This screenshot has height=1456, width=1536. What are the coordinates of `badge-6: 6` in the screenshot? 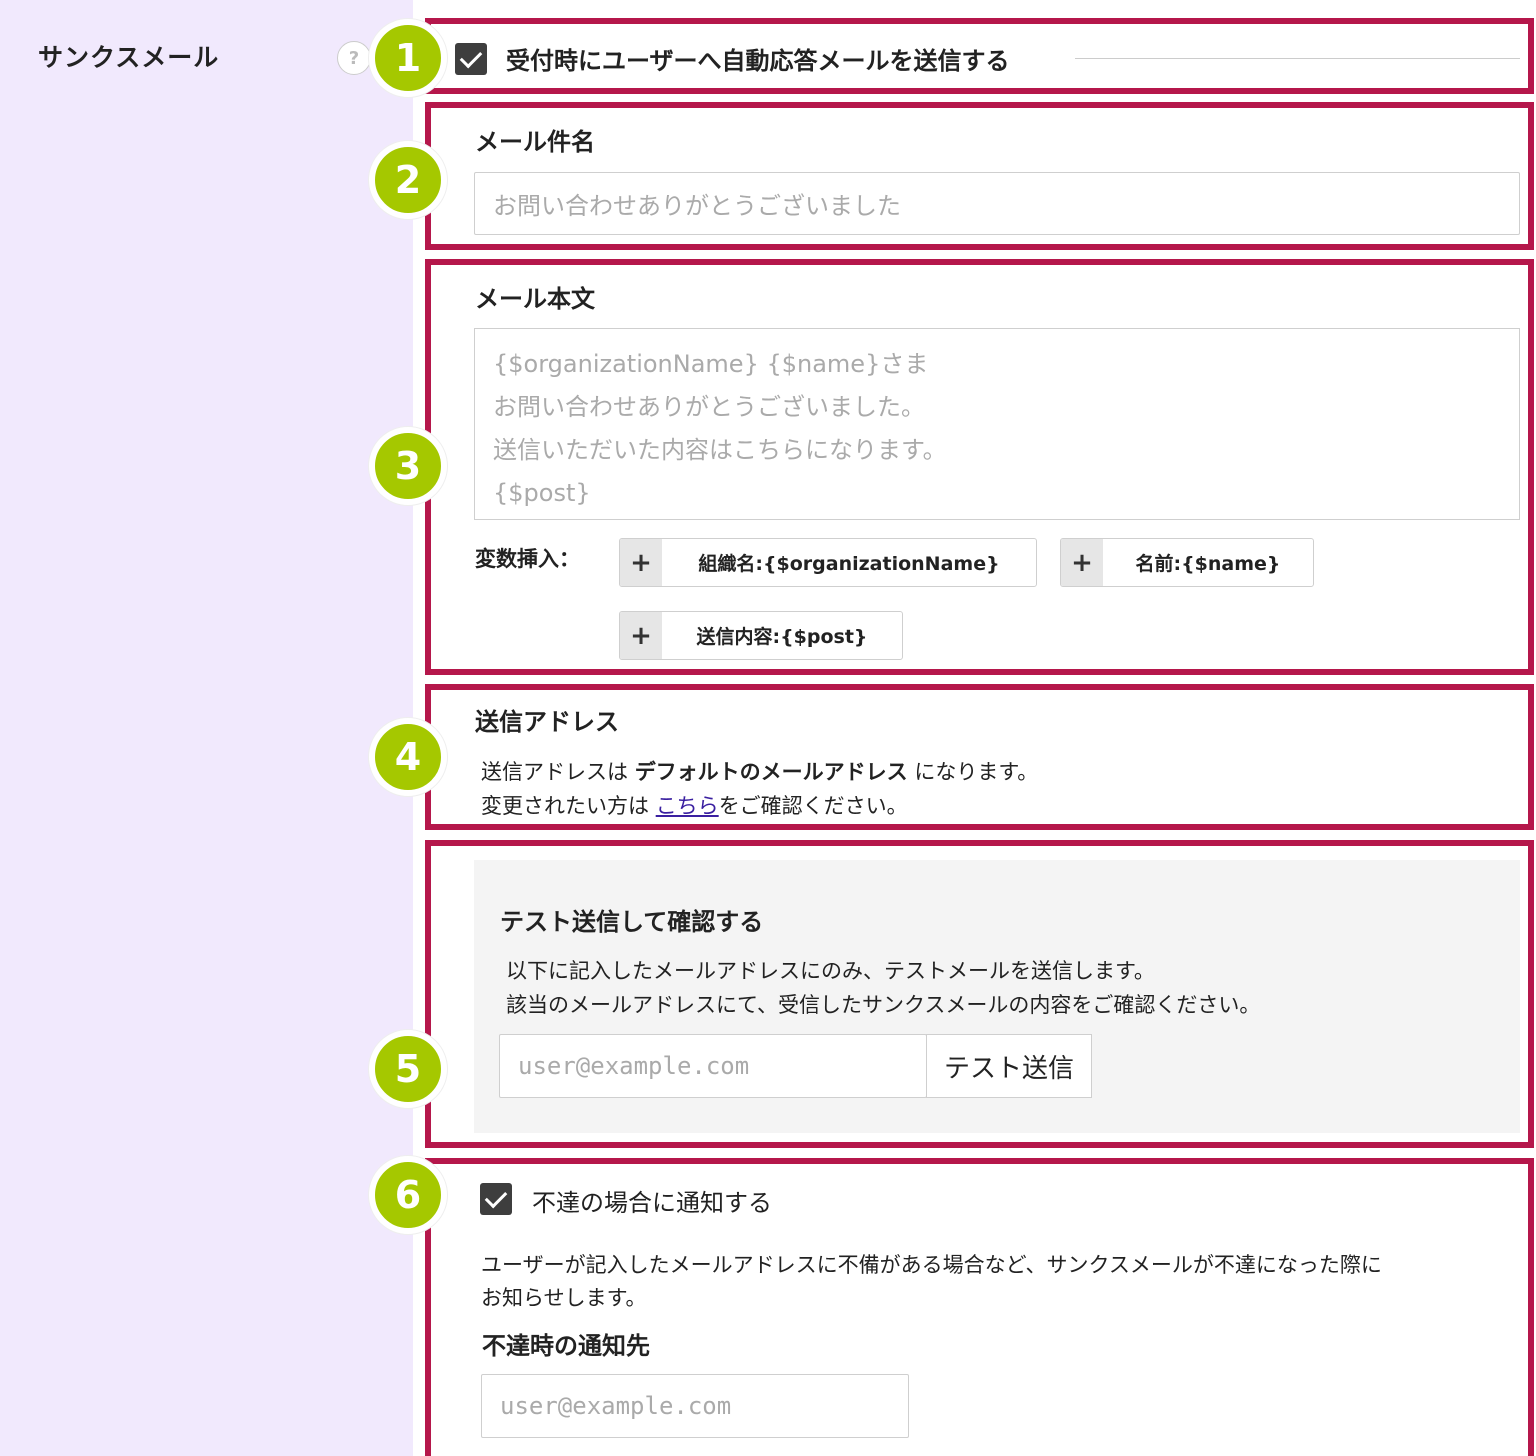 It's located at (408, 1195).